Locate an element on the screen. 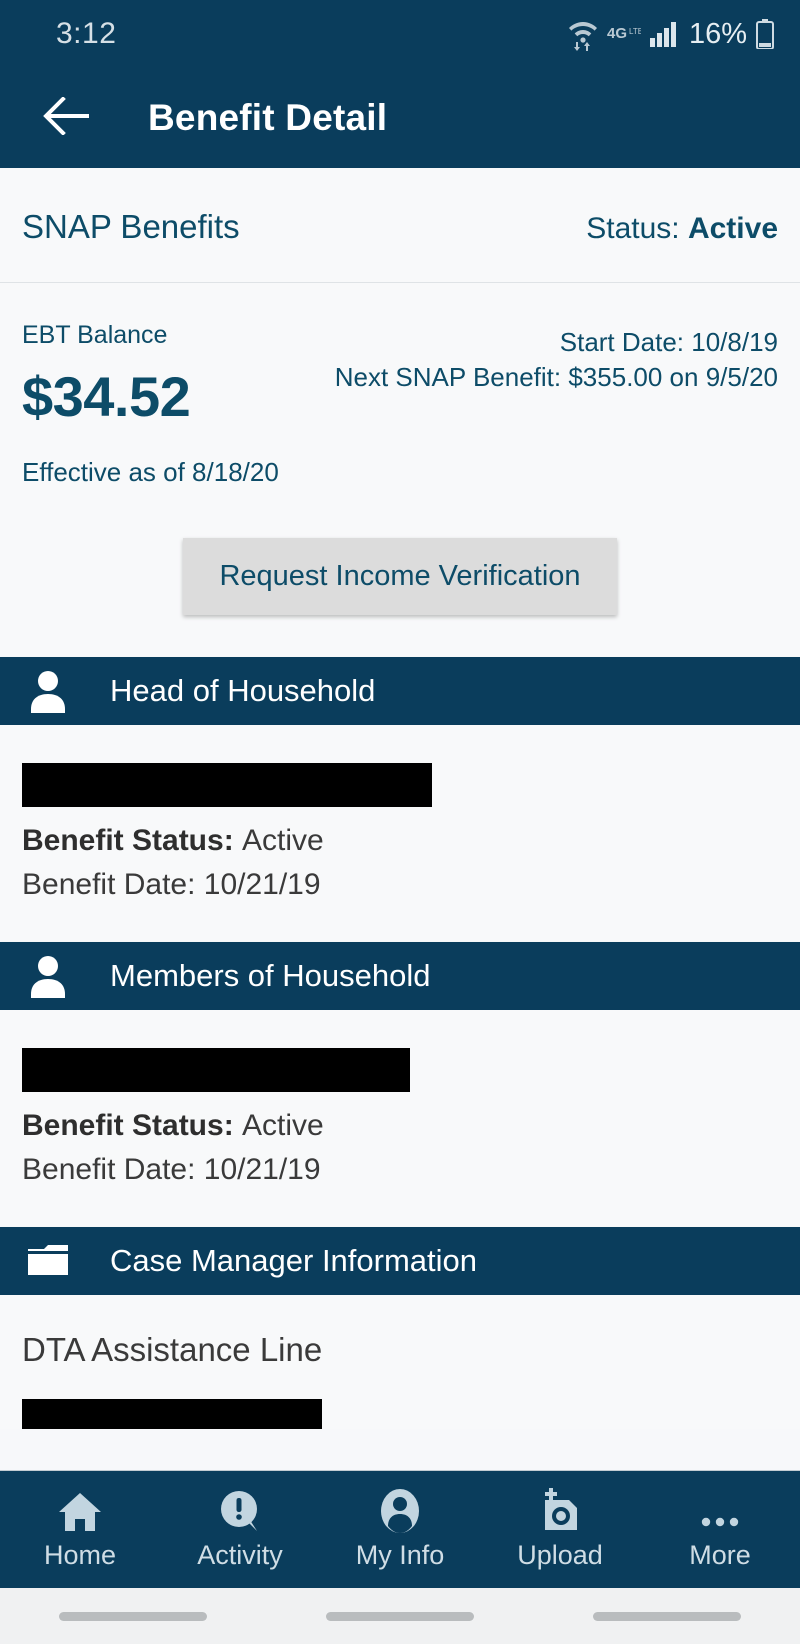 The height and width of the screenshot is (1644, 800). nav-item-more: More is located at coordinates (720, 1529).